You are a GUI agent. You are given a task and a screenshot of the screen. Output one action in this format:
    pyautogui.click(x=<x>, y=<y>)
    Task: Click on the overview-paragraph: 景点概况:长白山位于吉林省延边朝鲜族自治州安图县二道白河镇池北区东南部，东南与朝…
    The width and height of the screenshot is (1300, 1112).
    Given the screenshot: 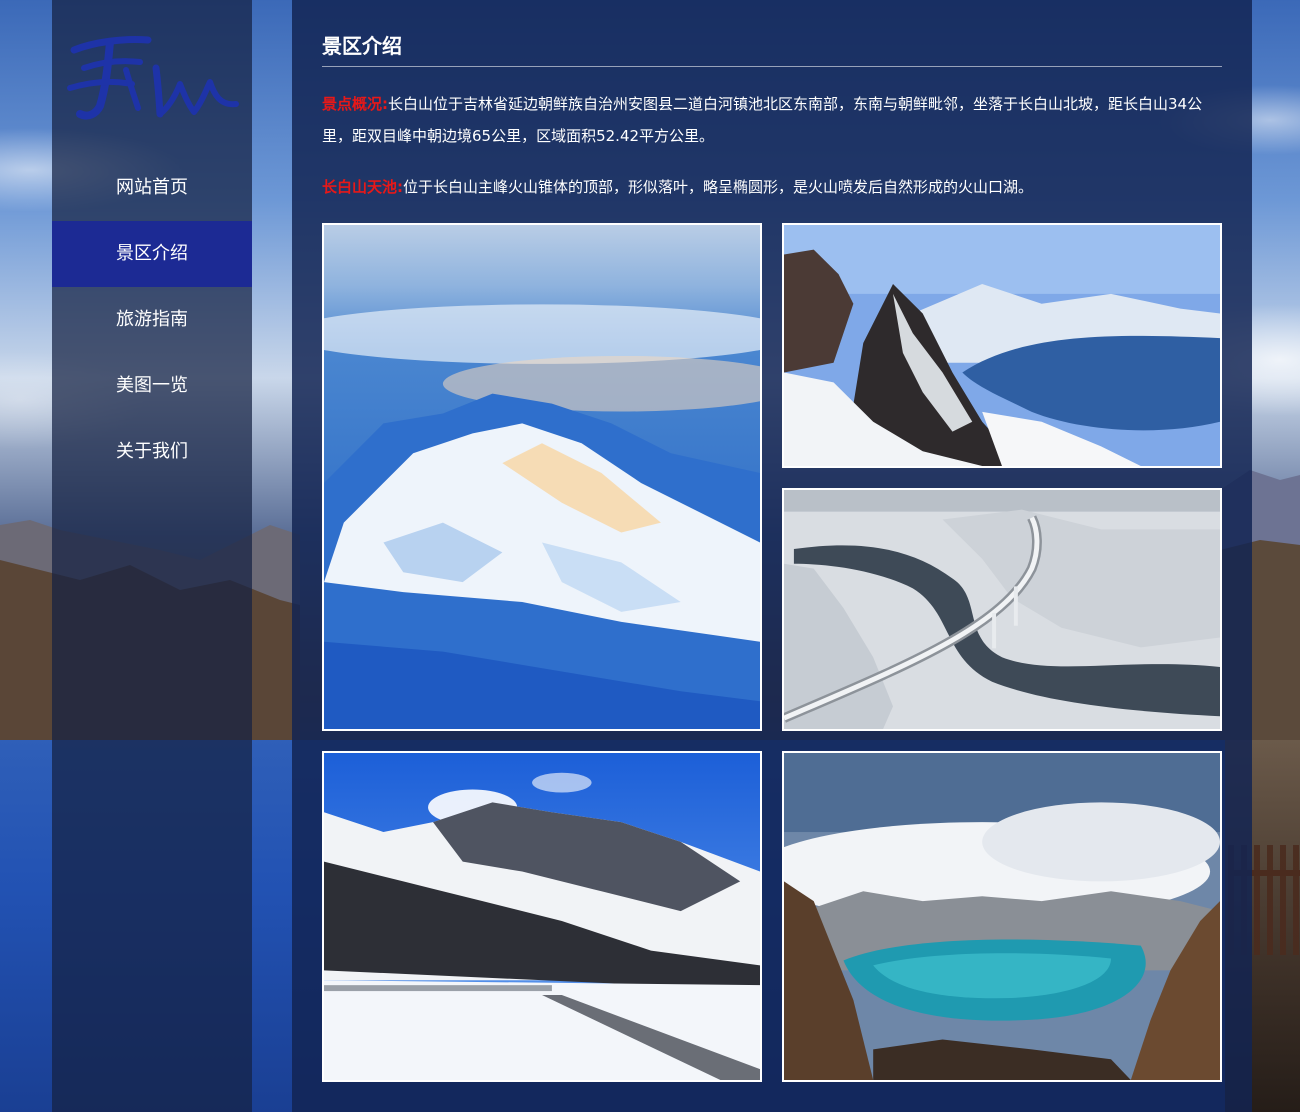 What is the action you would take?
    pyautogui.click(x=772, y=120)
    